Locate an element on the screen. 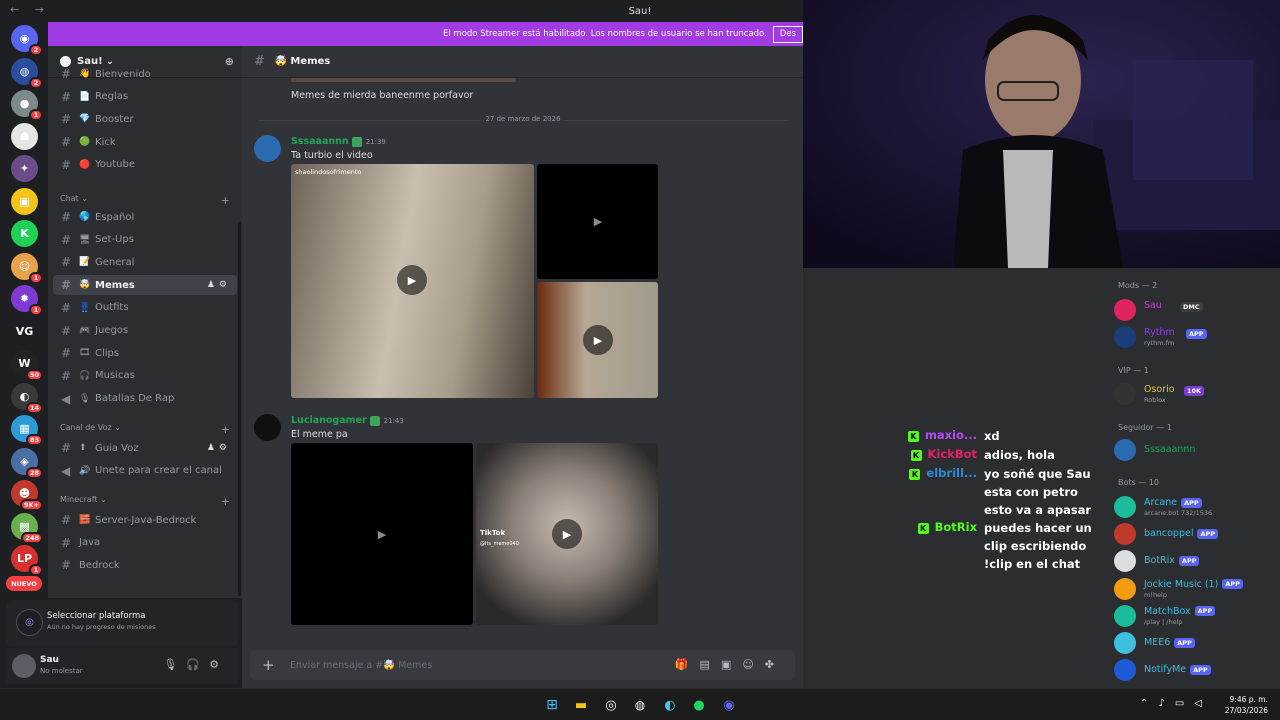  server-icon: ▦ 83 is located at coordinates (27, 430).